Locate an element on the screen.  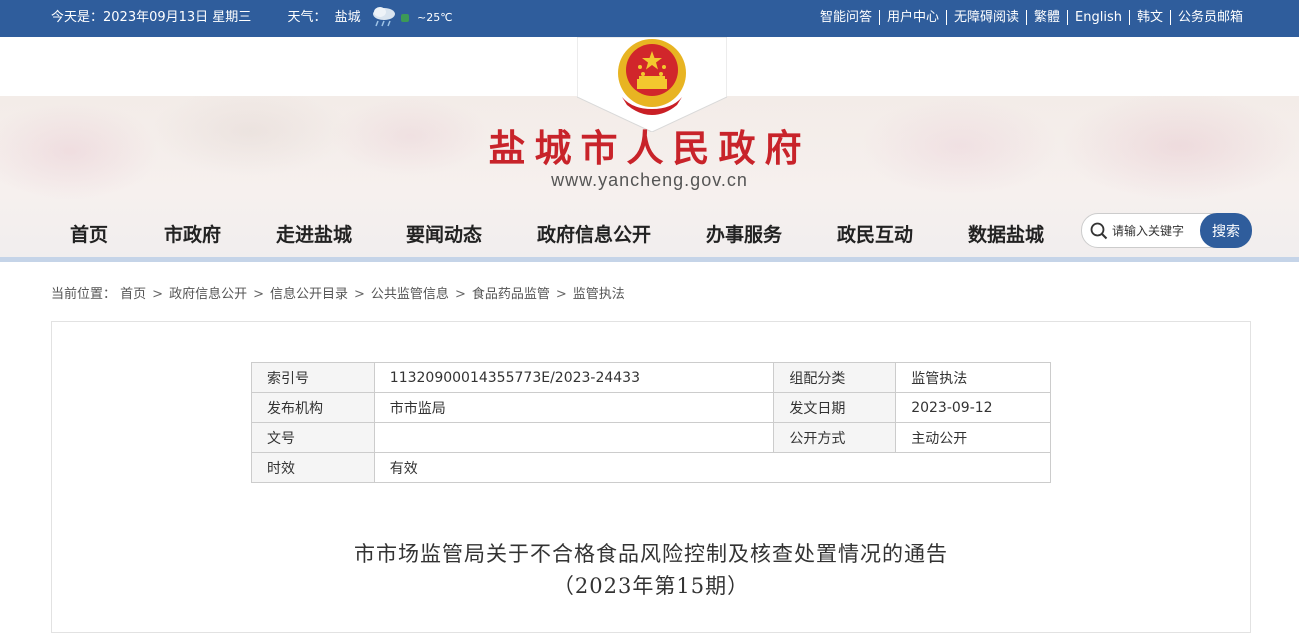
link-smart-qa: 智能问答 is located at coordinates (846, 17).